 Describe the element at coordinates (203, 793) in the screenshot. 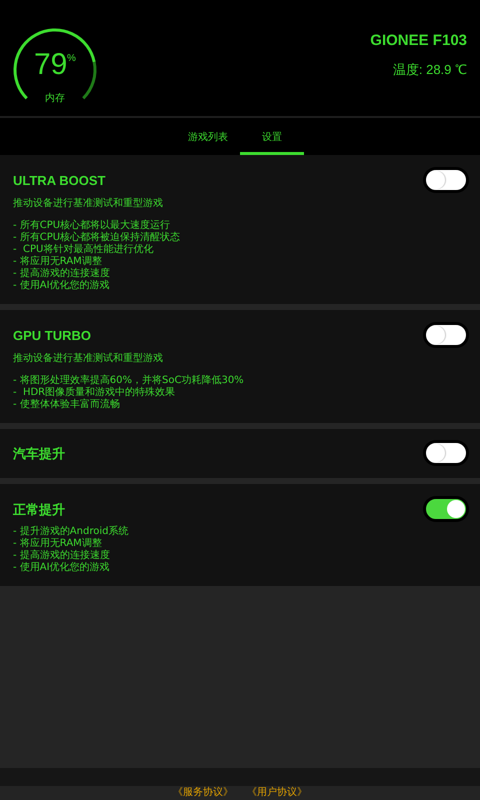

I see `agreement-link: 《服务协议》` at that location.